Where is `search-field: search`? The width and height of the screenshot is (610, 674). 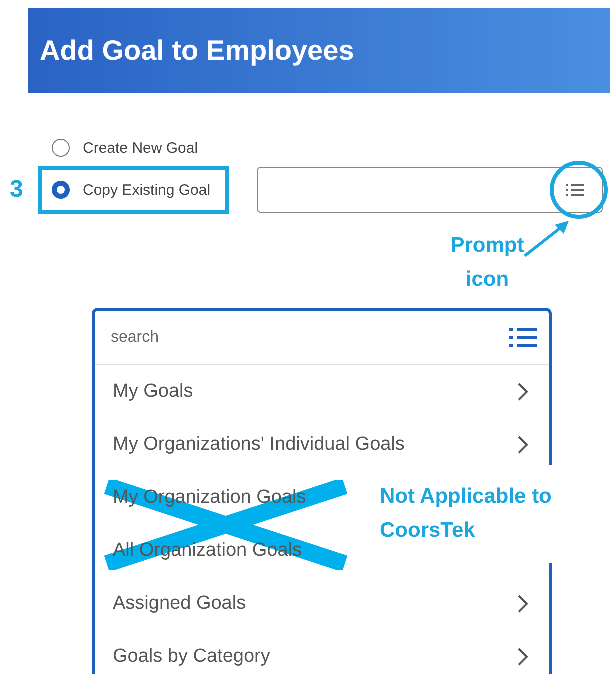 search-field: search is located at coordinates (135, 337).